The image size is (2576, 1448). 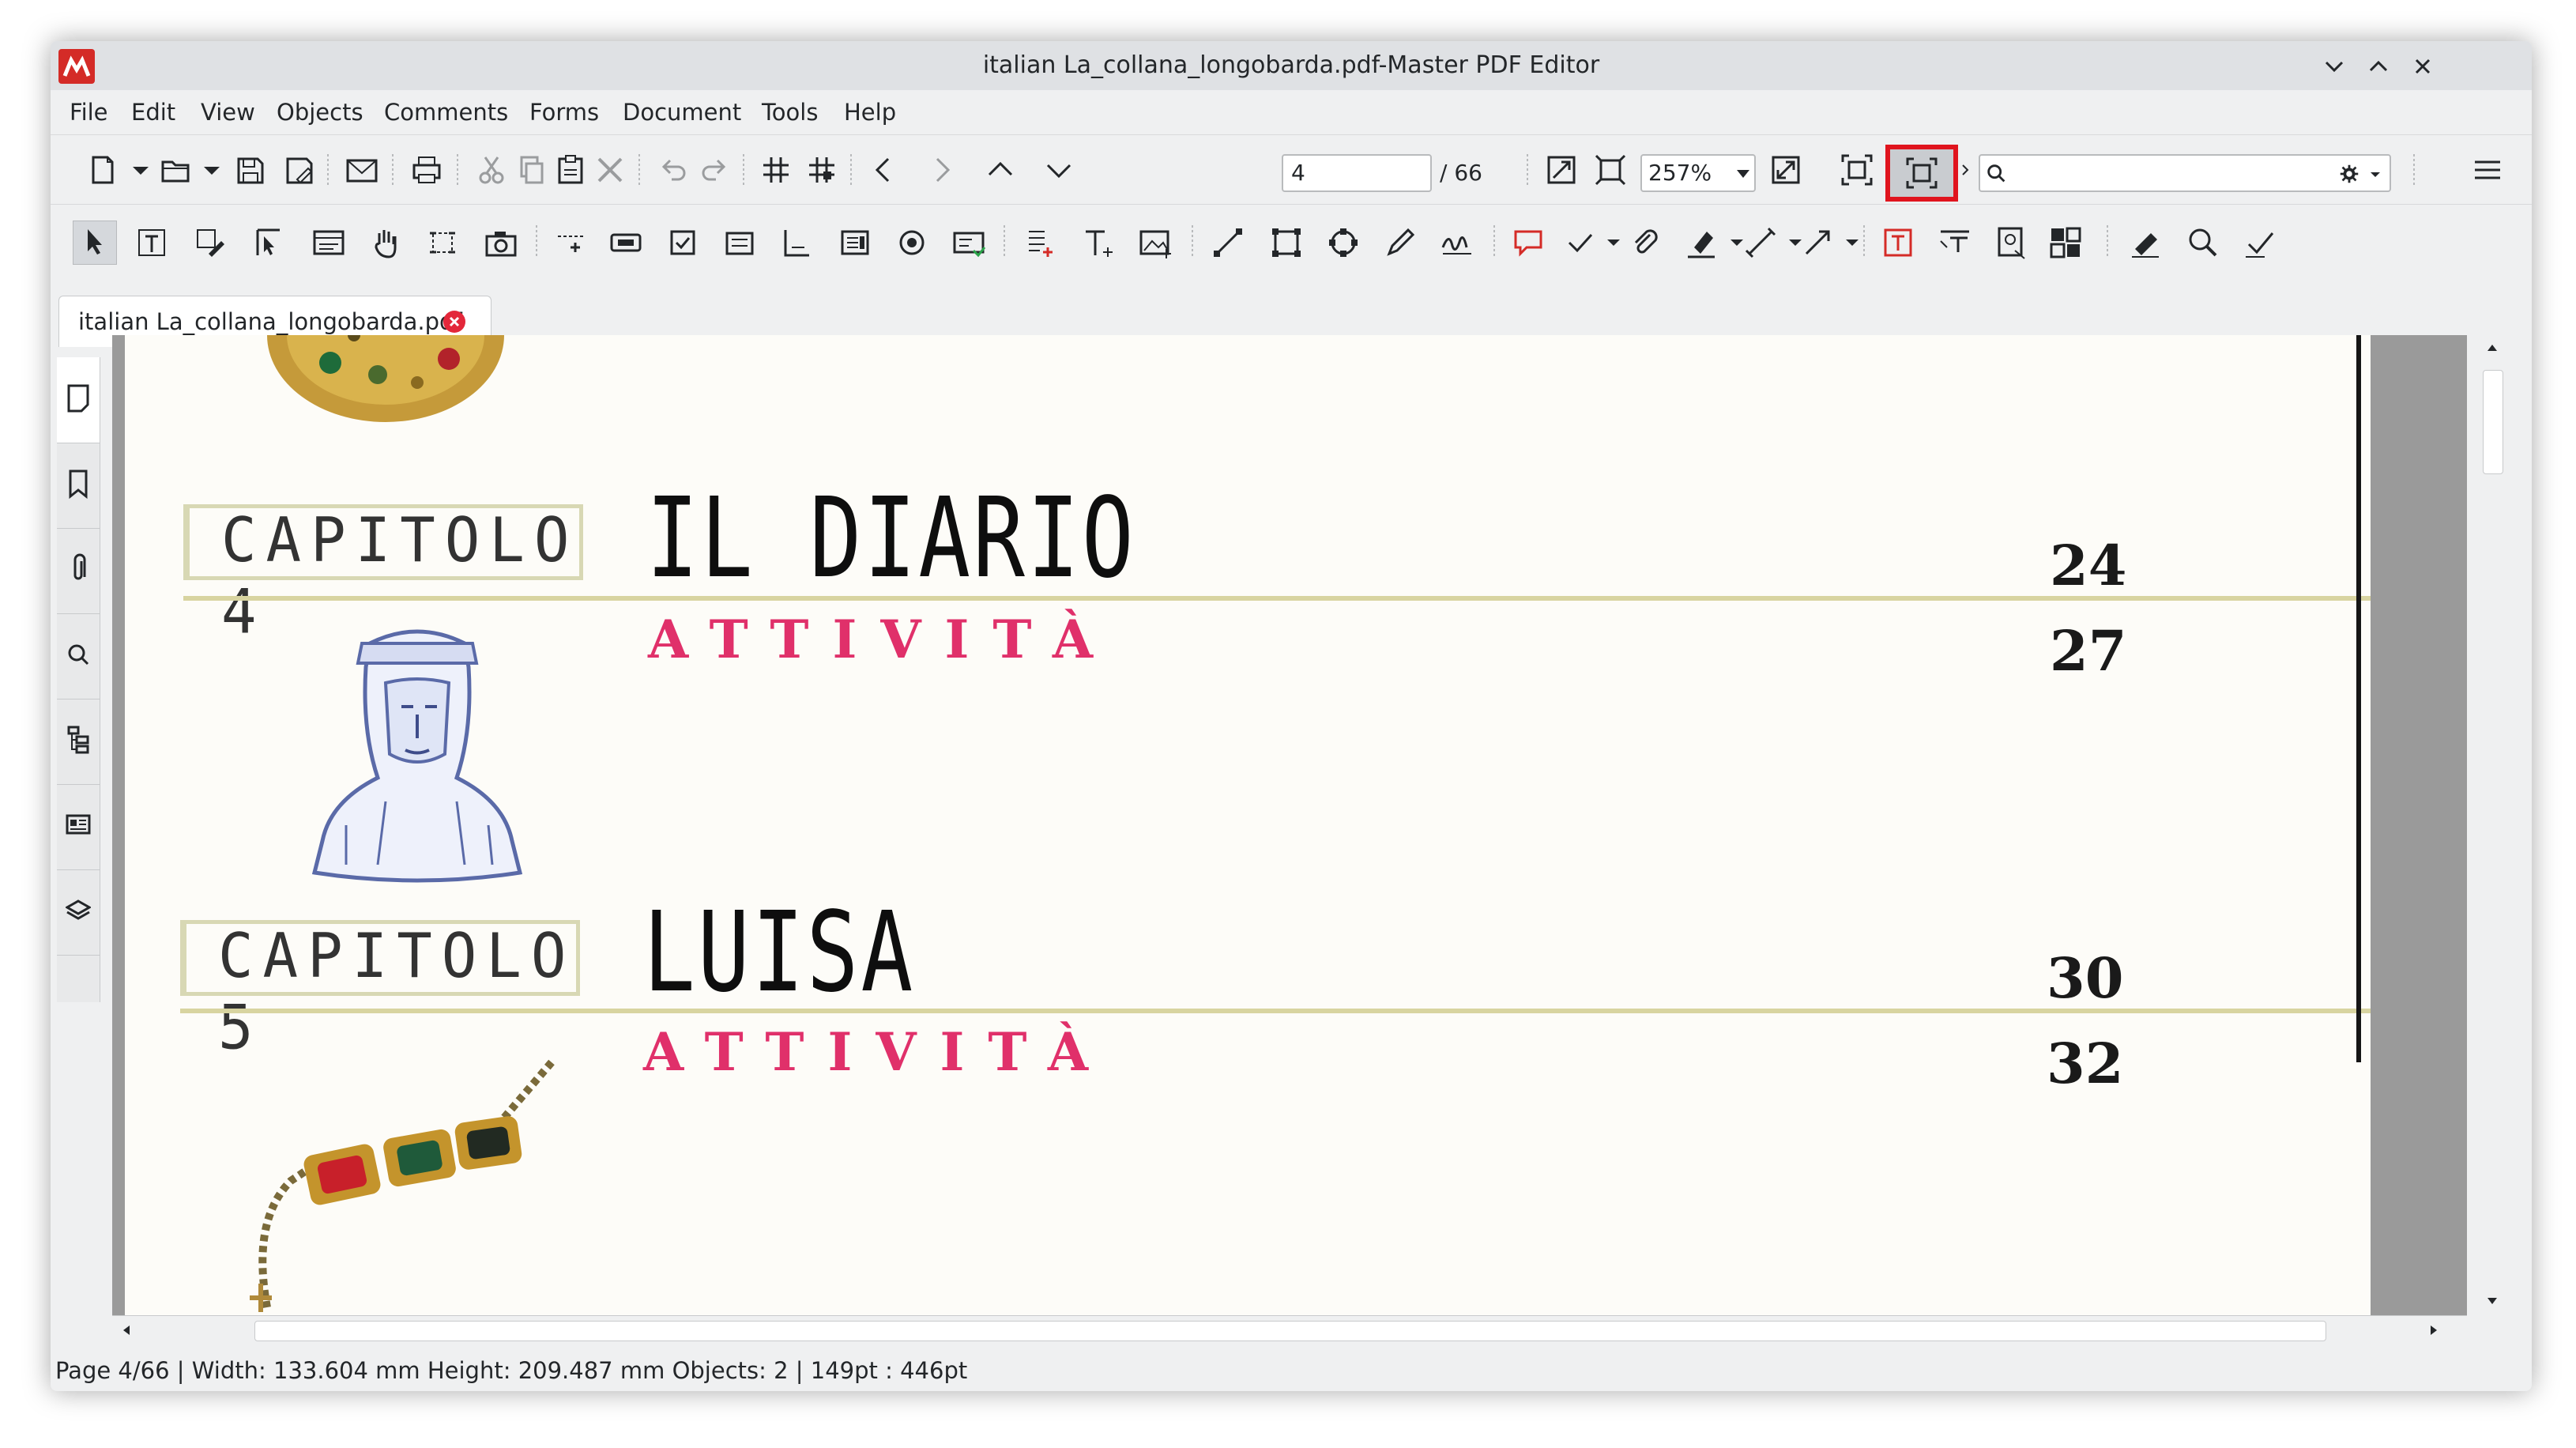 I want to click on save-as-icon, so click(x=299, y=170).